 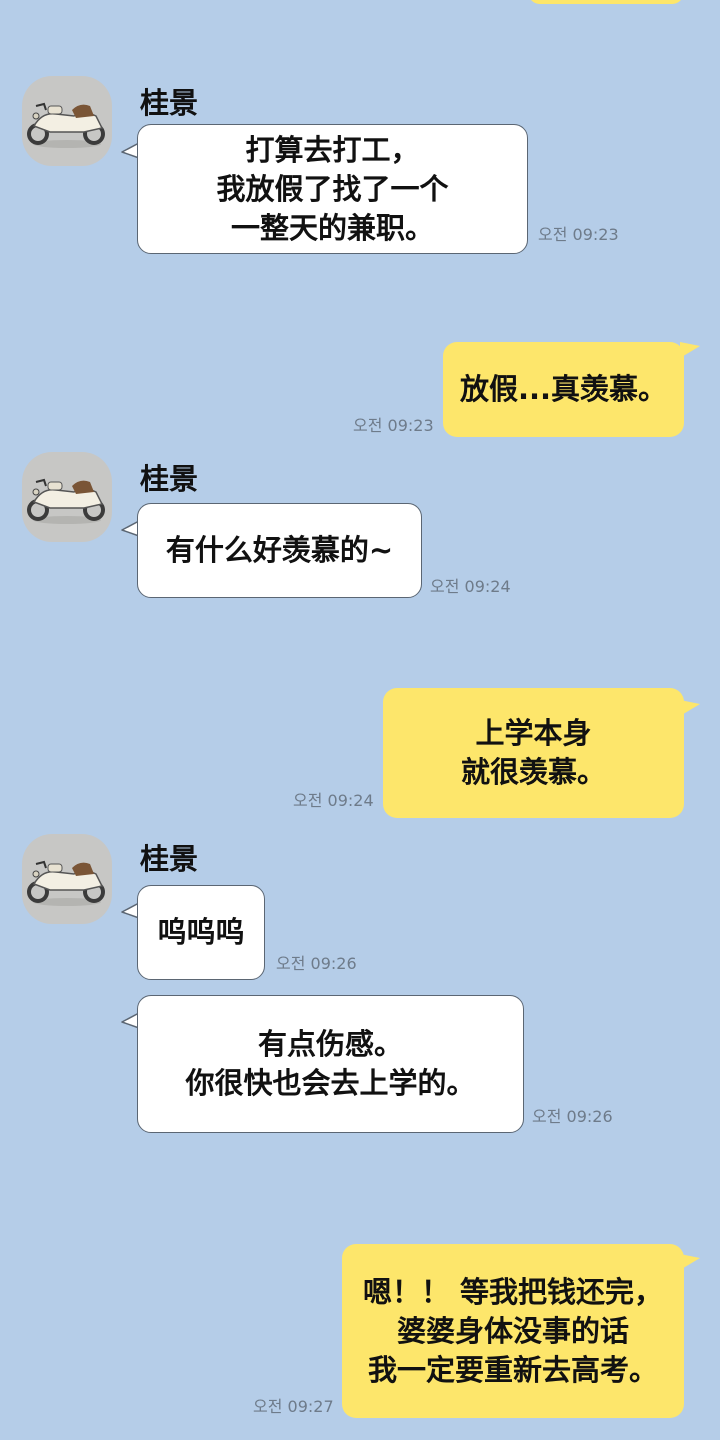 I want to click on message-bubble: 打算去打工， 我放假了找了一个 一整天的兼职。, so click(x=332, y=189).